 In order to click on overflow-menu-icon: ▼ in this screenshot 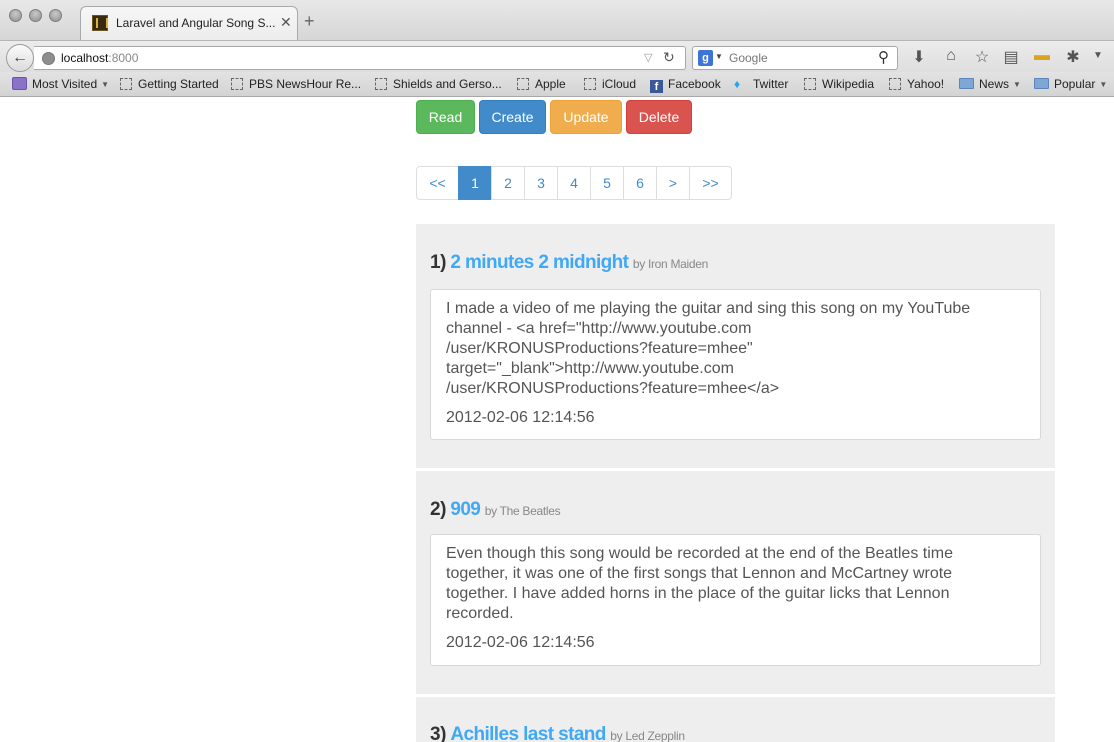, I will do `click(1098, 55)`.